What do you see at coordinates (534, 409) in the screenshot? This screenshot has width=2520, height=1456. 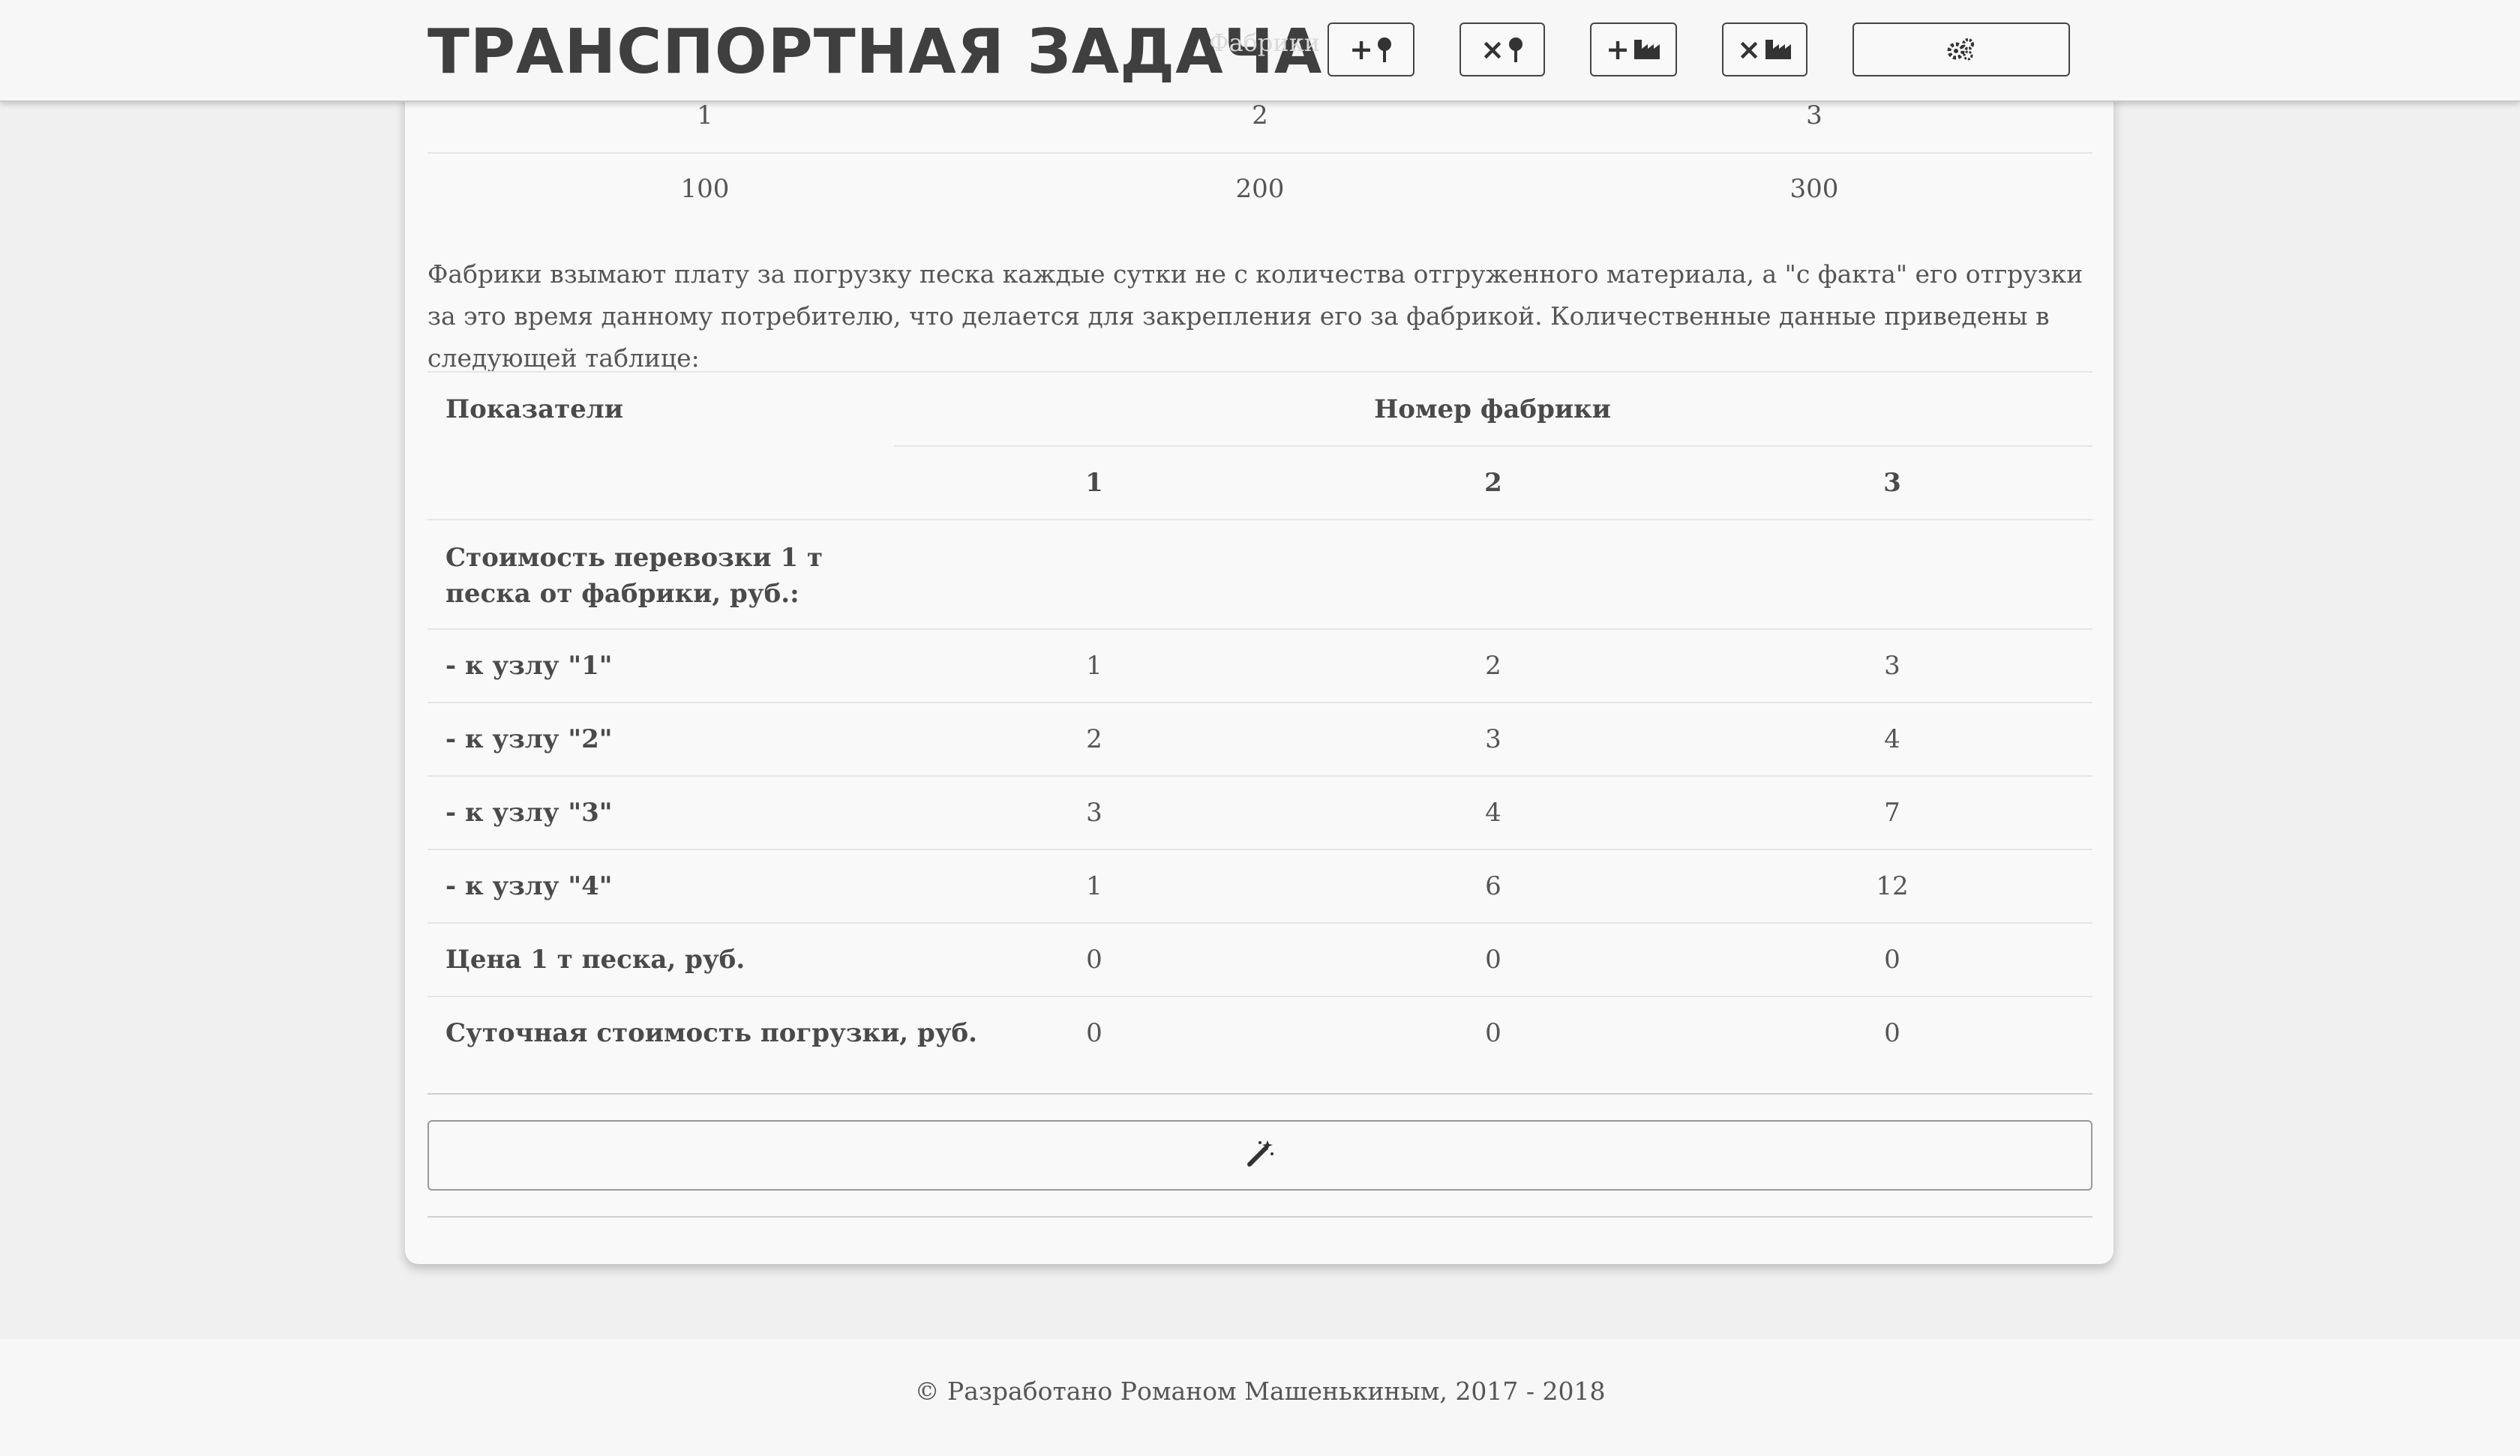 I see `header-indicators: Показатели` at bounding box center [534, 409].